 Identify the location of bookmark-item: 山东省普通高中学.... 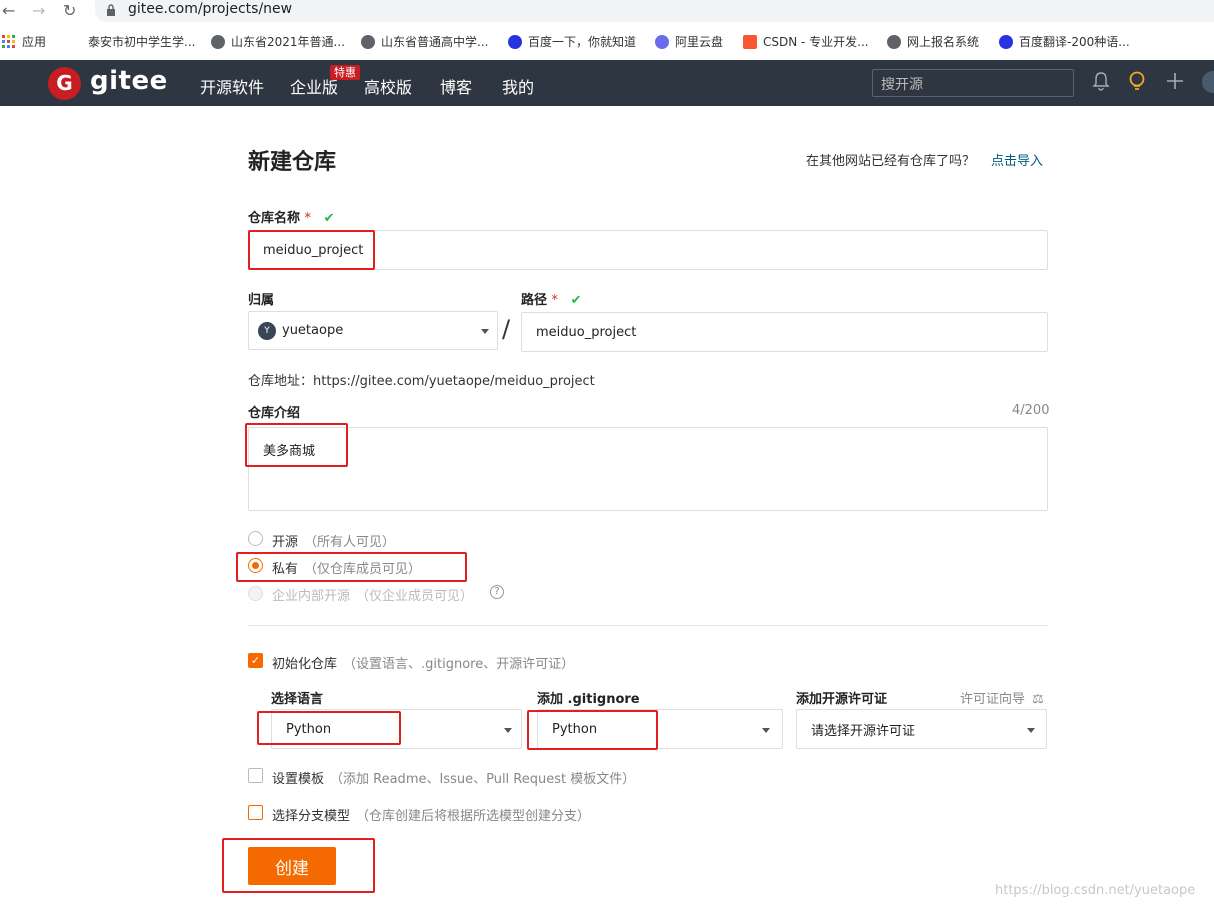
(424, 41).